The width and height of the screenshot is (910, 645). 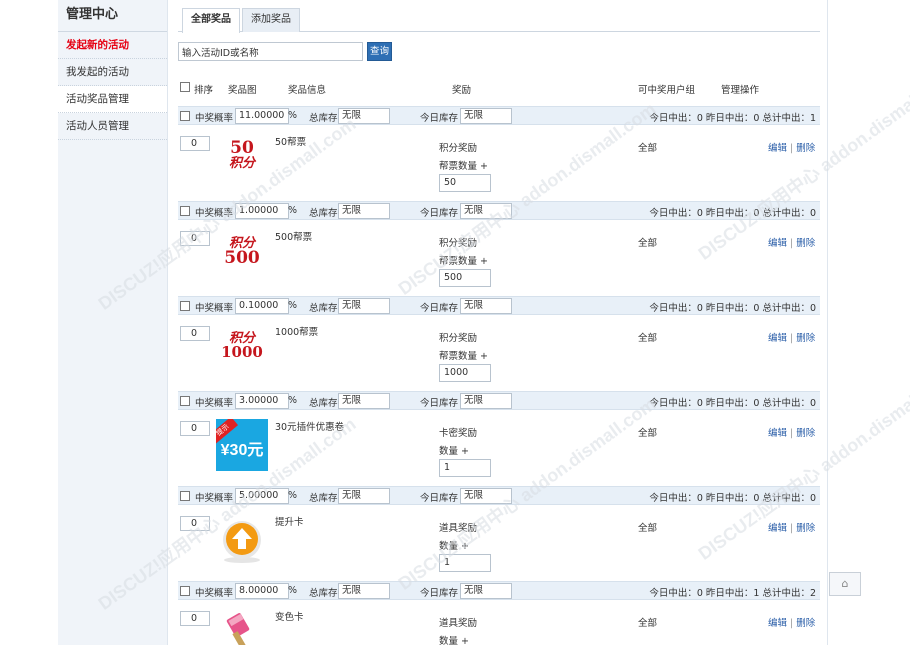 I want to click on header-group: 可中奖用户组, so click(x=667, y=90).